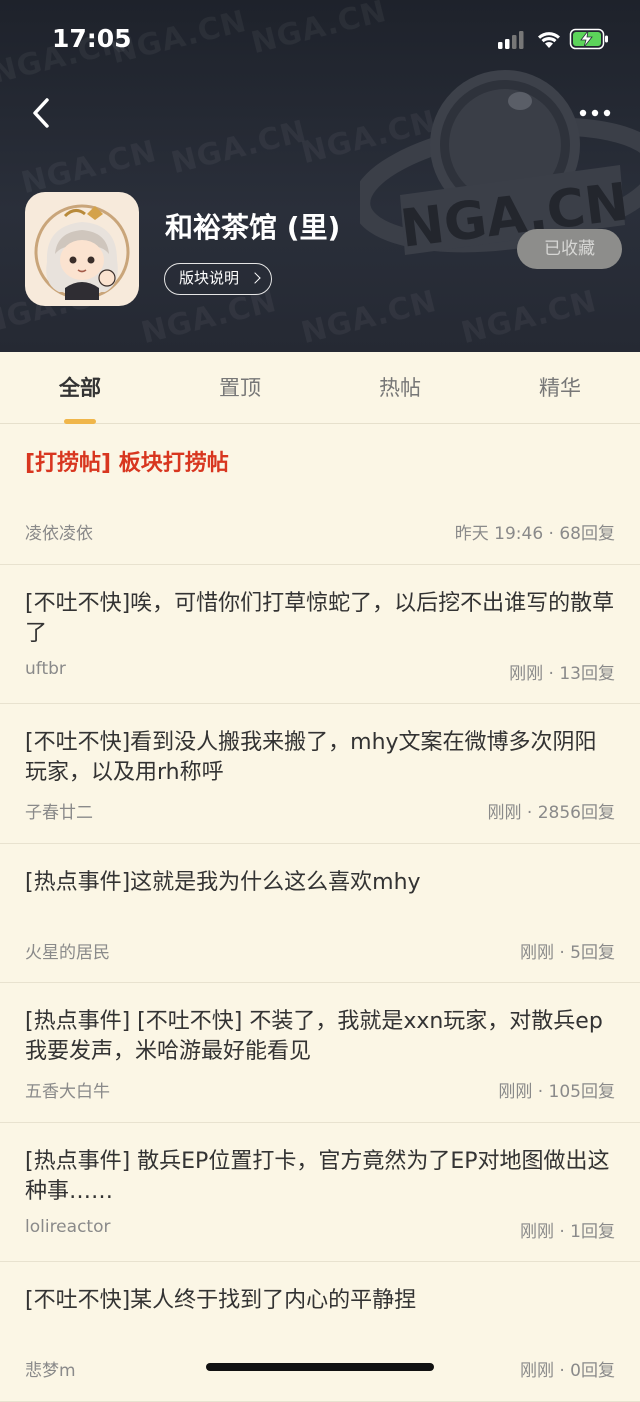  What do you see at coordinates (587, 534) in the screenshot?
I see `post-replies: 68回复` at bounding box center [587, 534].